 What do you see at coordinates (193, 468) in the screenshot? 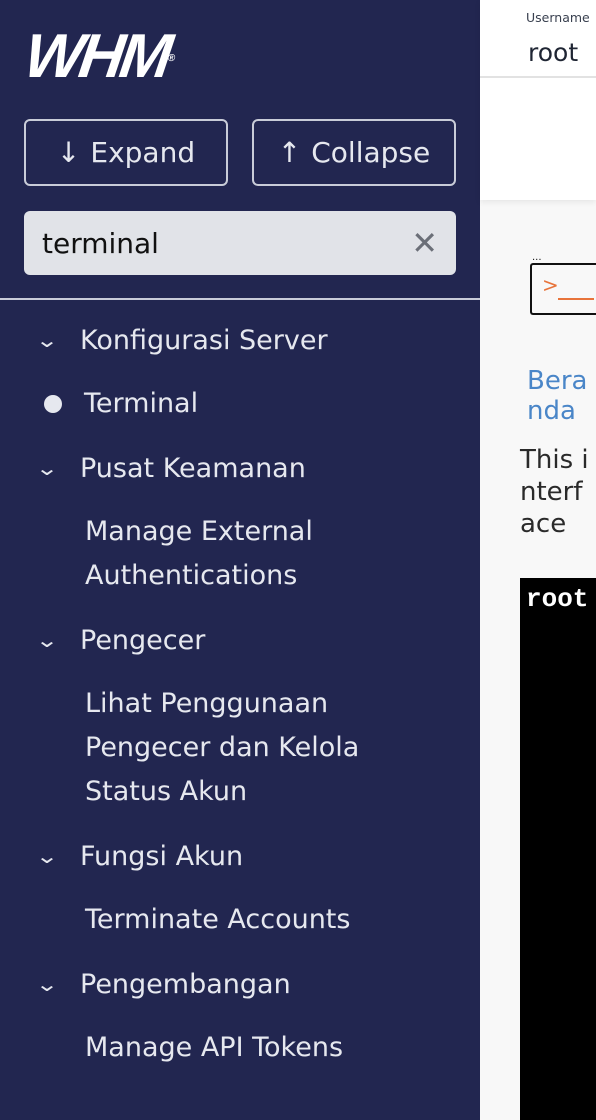
I see `group-label: Pusat Keamanan` at bounding box center [193, 468].